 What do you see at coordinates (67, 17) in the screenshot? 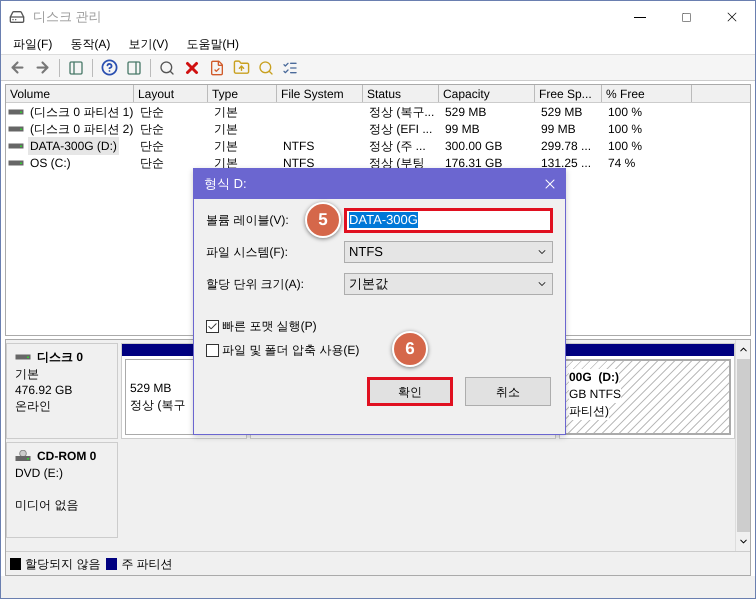
I see `window-title: 디스크 관리` at bounding box center [67, 17].